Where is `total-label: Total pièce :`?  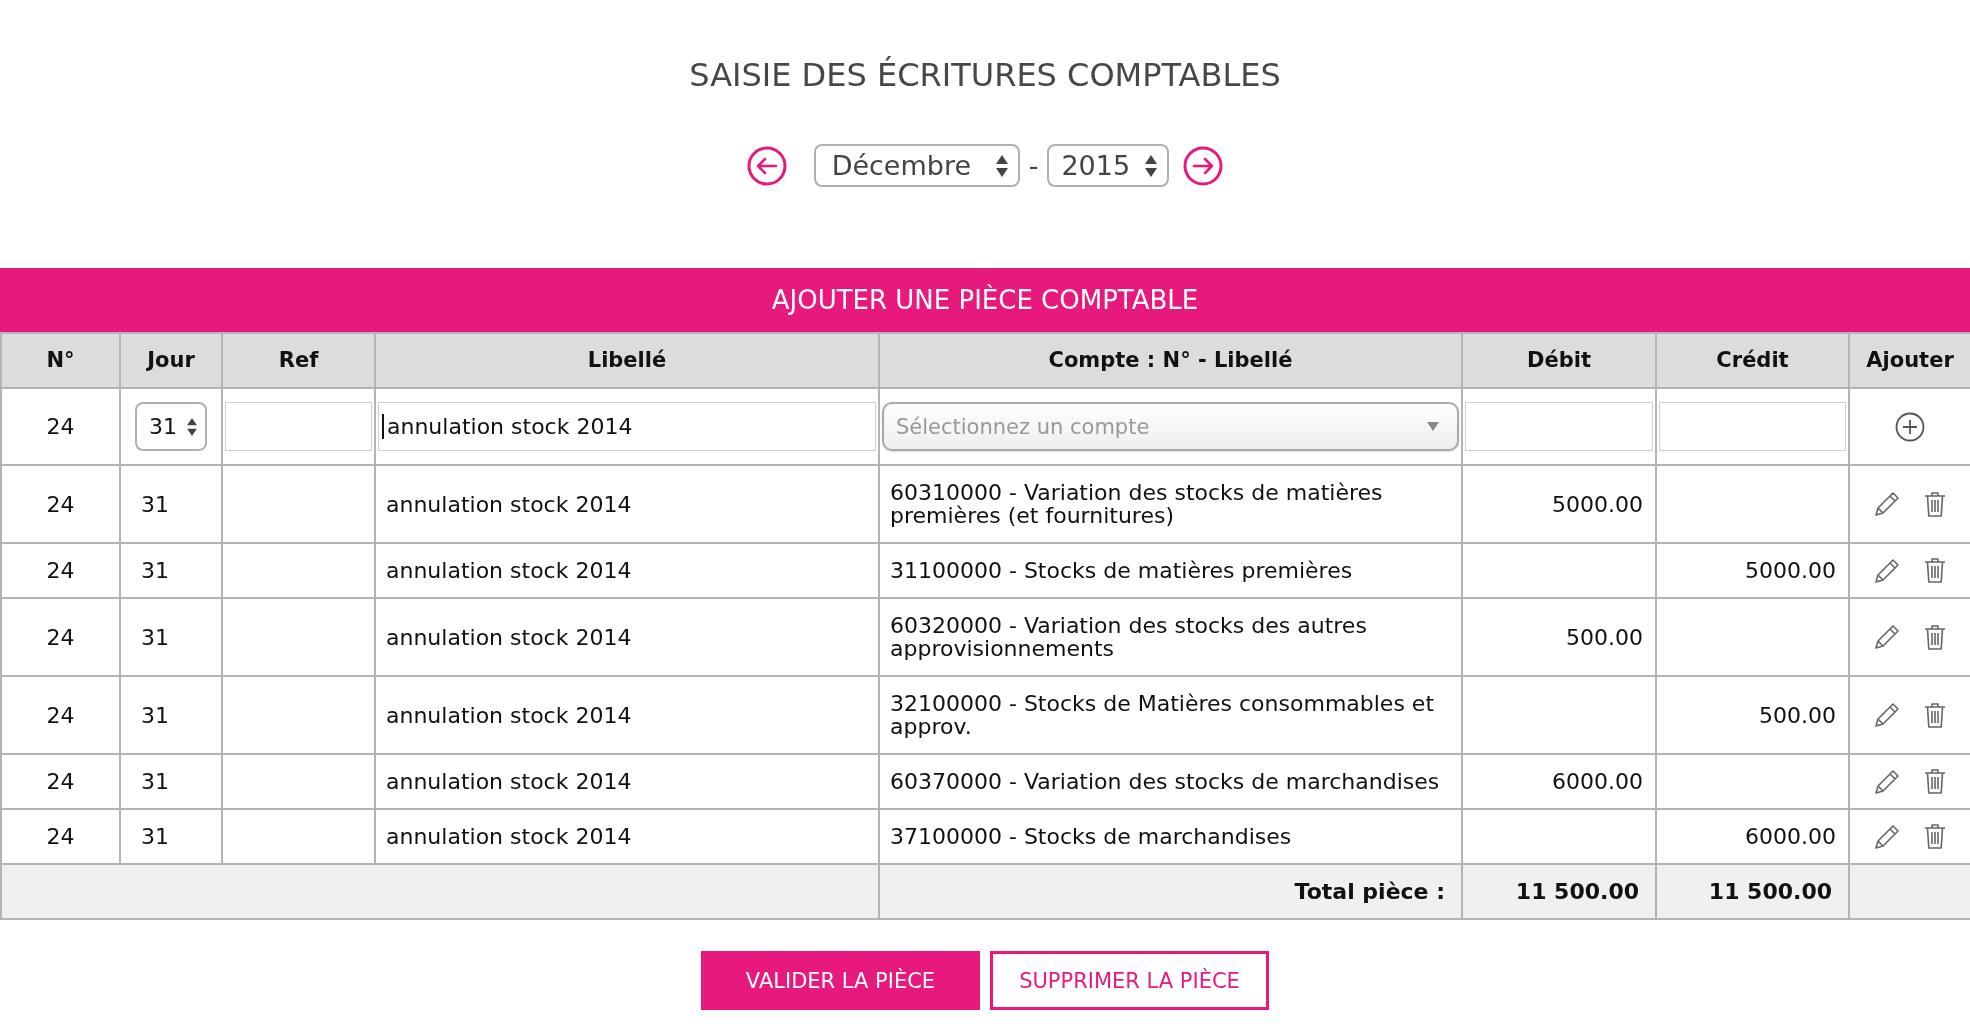
total-label: Total pièce : is located at coordinates (1170, 891).